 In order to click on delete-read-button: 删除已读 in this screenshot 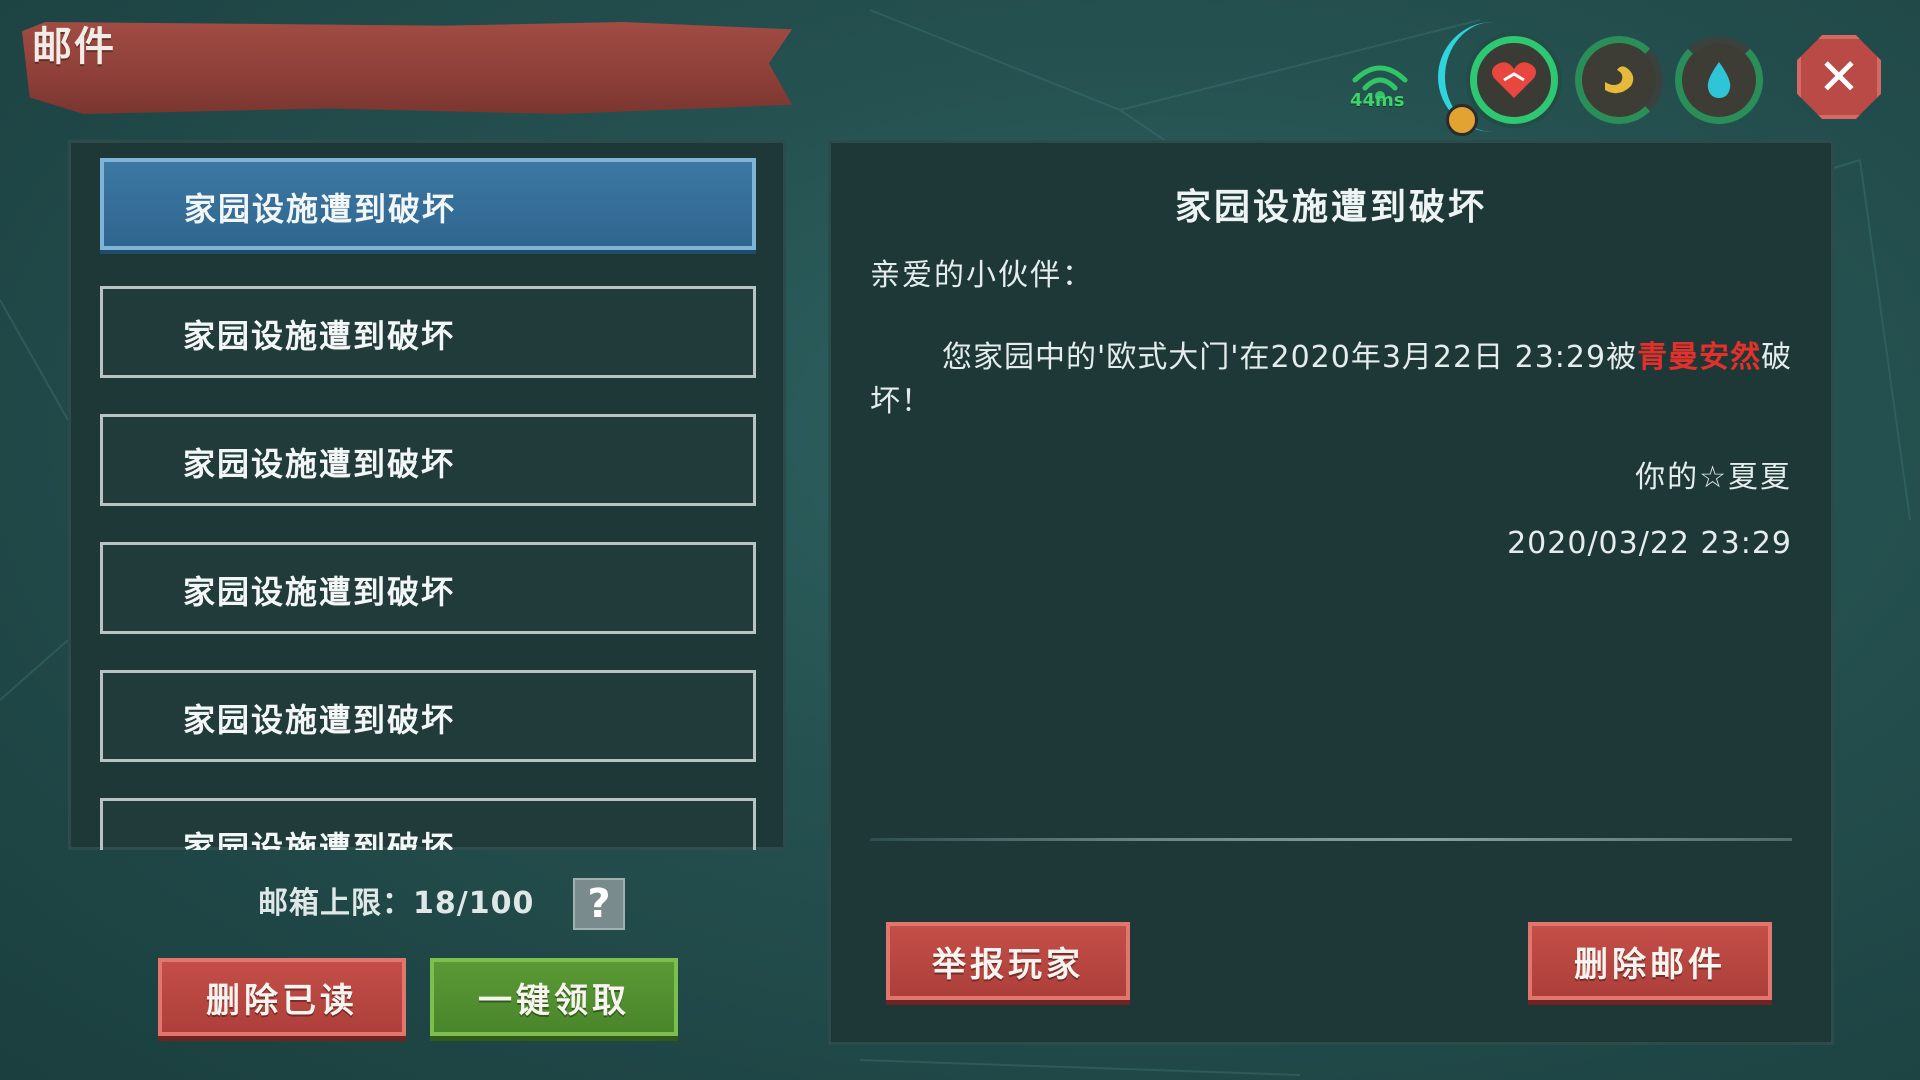, I will do `click(282, 997)`.